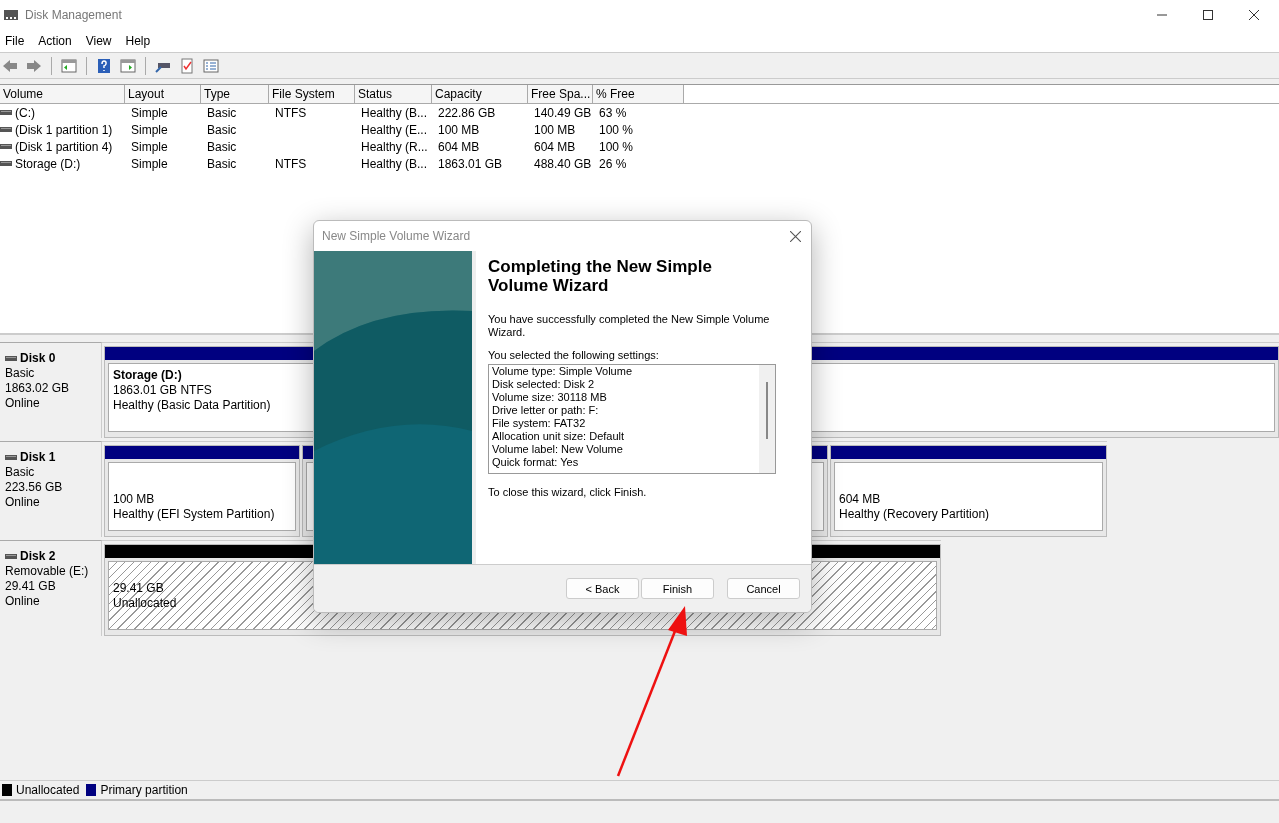 This screenshot has height=823, width=1279. What do you see at coordinates (629, 326) in the screenshot?
I see `intro-text: You have successfully completed the New Simple Volume Wizard.` at bounding box center [629, 326].